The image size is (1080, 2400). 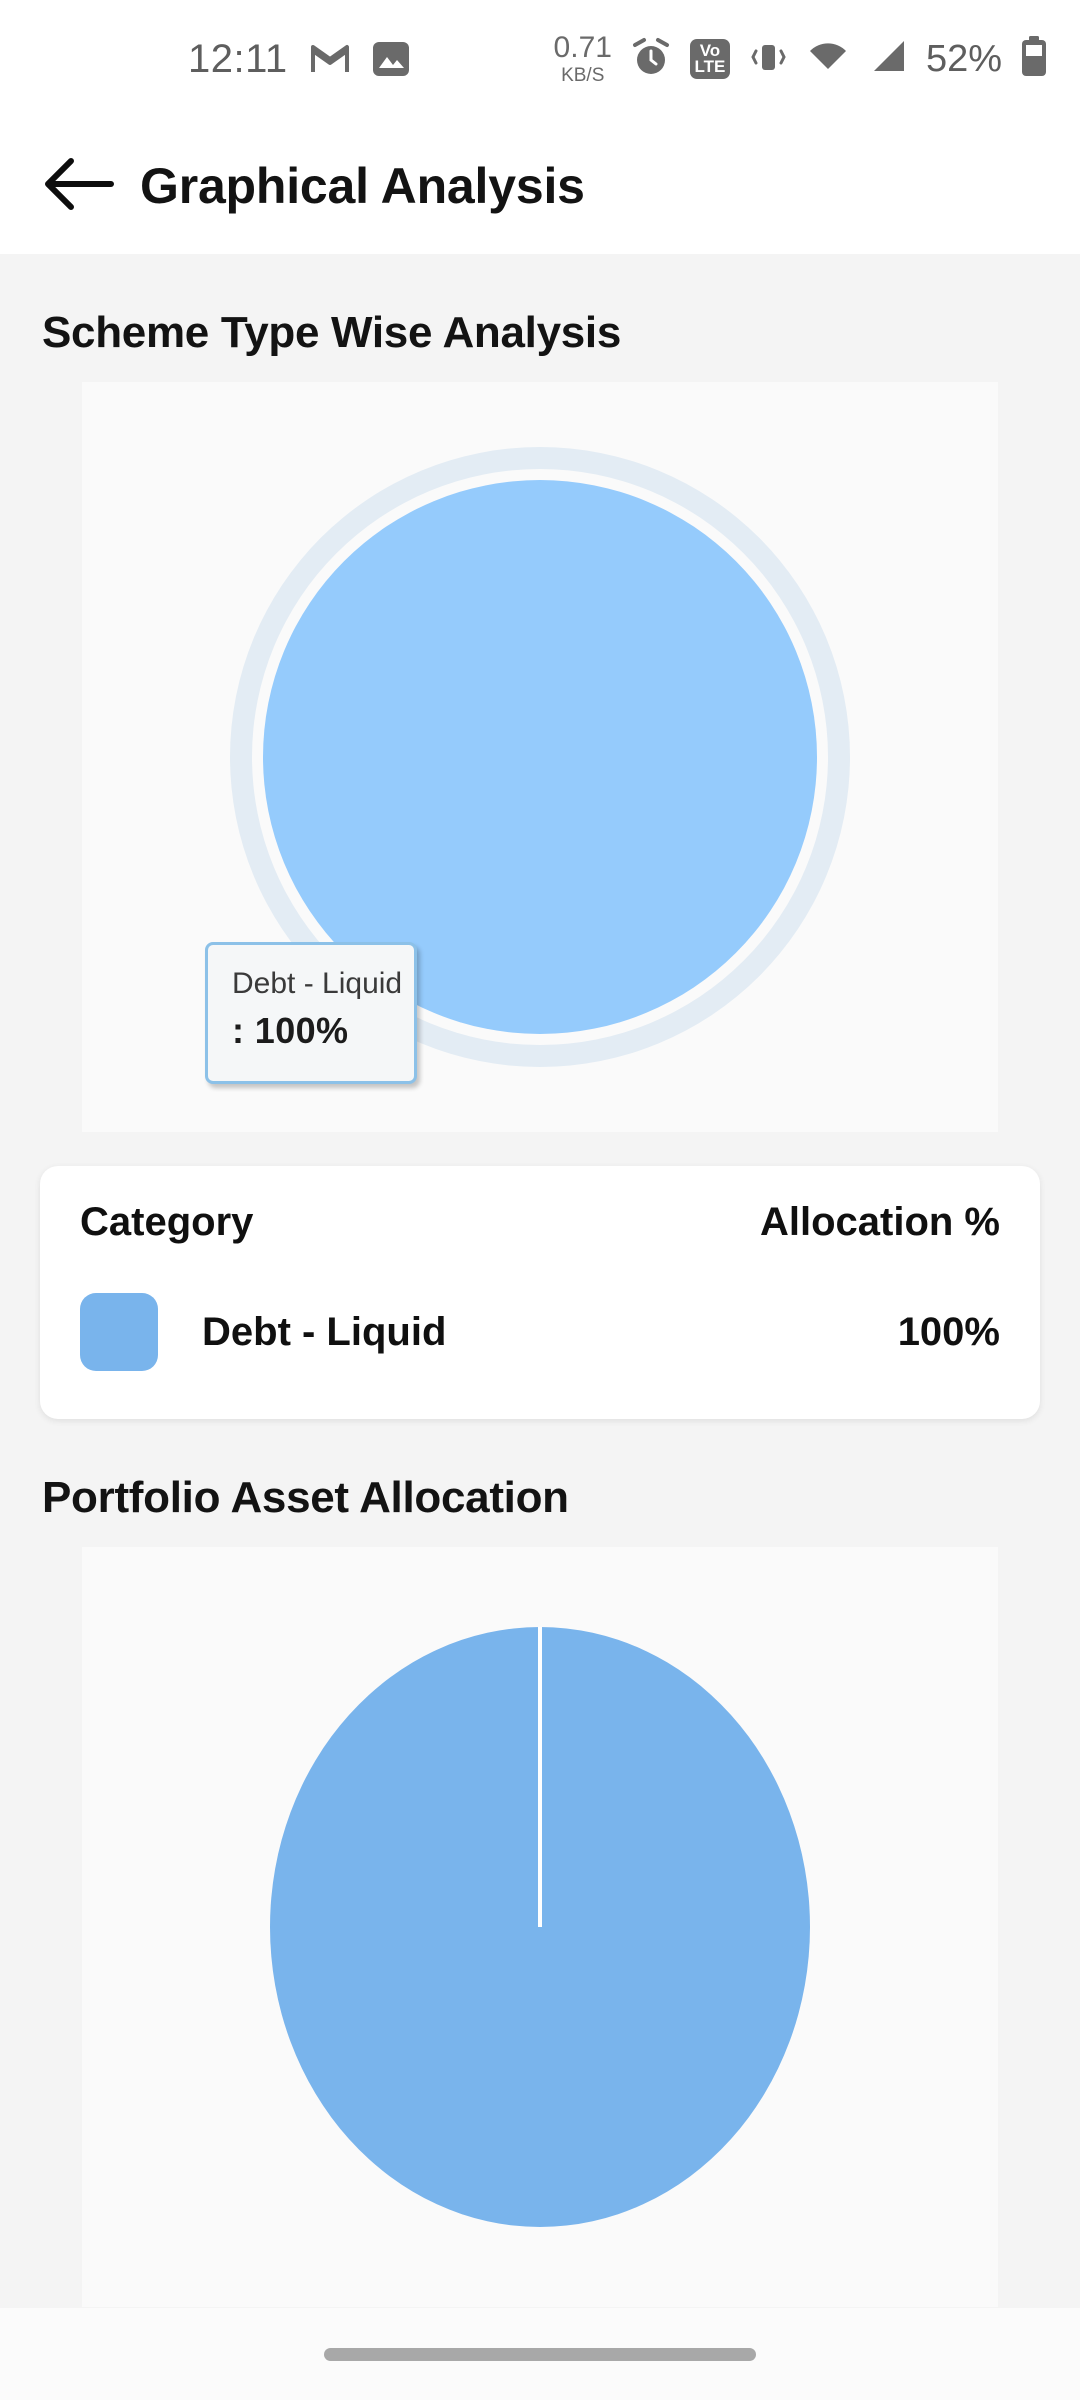 What do you see at coordinates (391, 59) in the screenshot?
I see `photo-icon` at bounding box center [391, 59].